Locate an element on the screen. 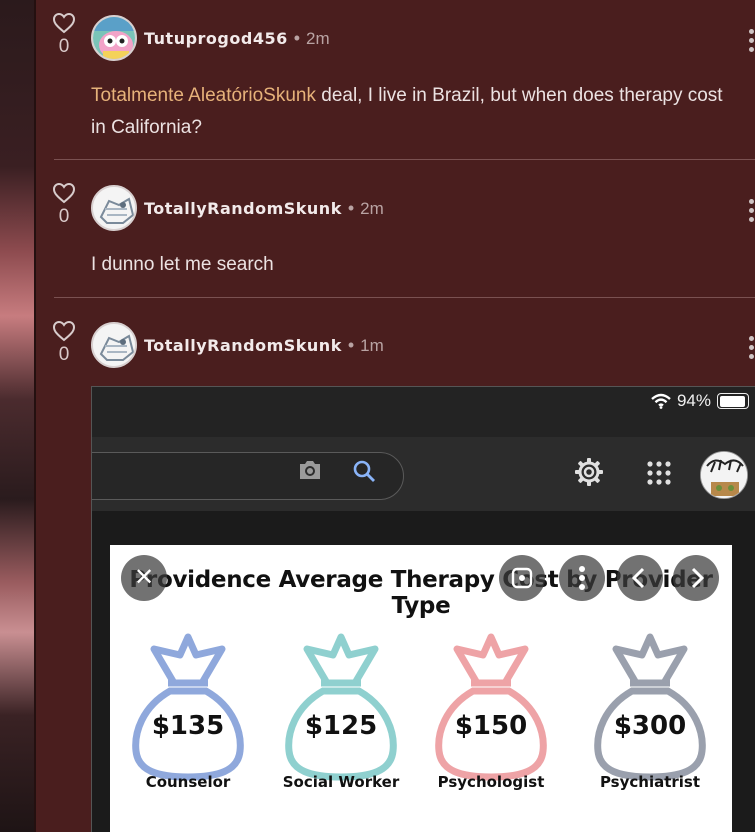 The height and width of the screenshot is (832, 755). status-bar: 94% is located at coordinates (700, 401).